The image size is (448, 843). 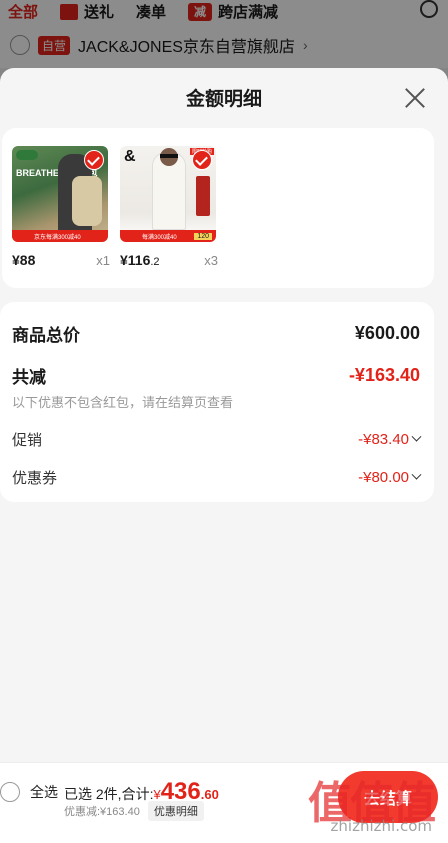 I want to click on total-decimal: .60, so click(x=209, y=794).